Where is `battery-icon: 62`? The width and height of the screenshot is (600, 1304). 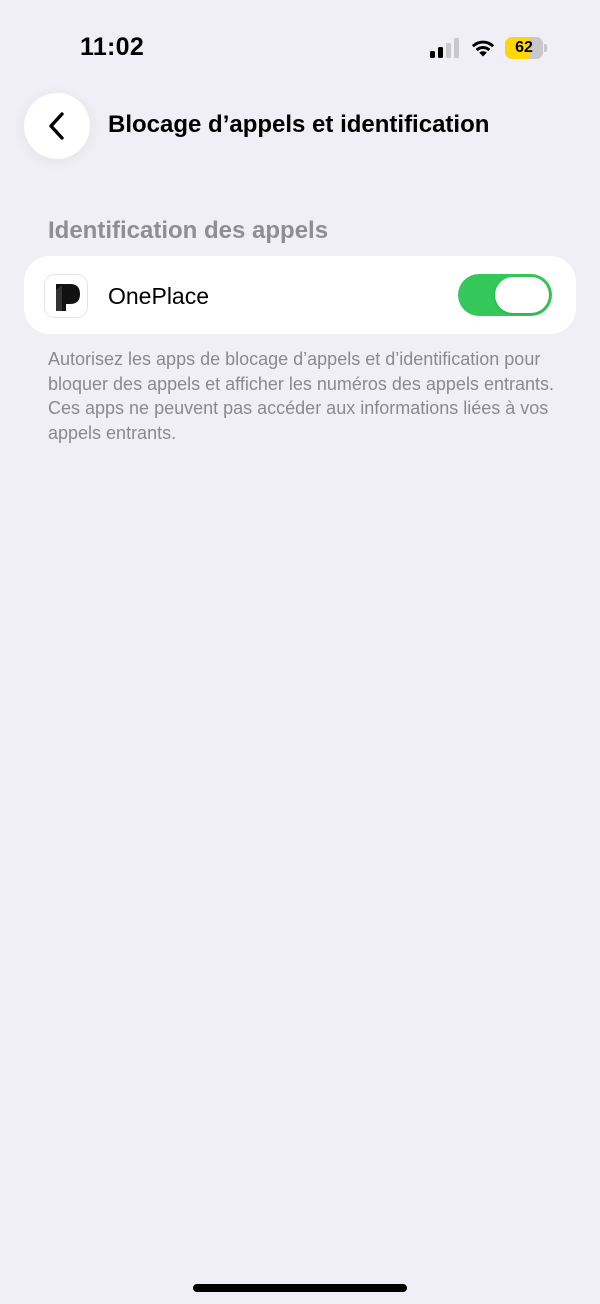
battery-icon: 62 is located at coordinates (526, 48).